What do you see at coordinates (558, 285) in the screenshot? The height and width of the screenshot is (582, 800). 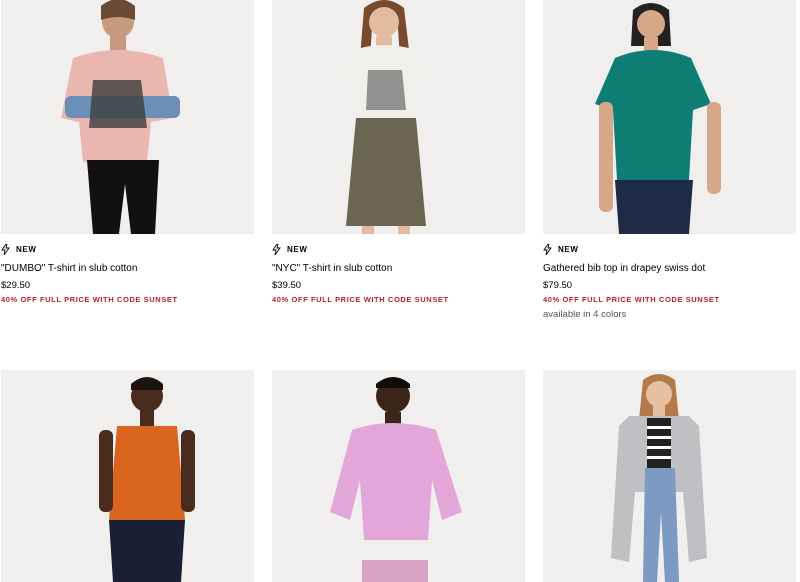 I see `product-price: $79.50` at bounding box center [558, 285].